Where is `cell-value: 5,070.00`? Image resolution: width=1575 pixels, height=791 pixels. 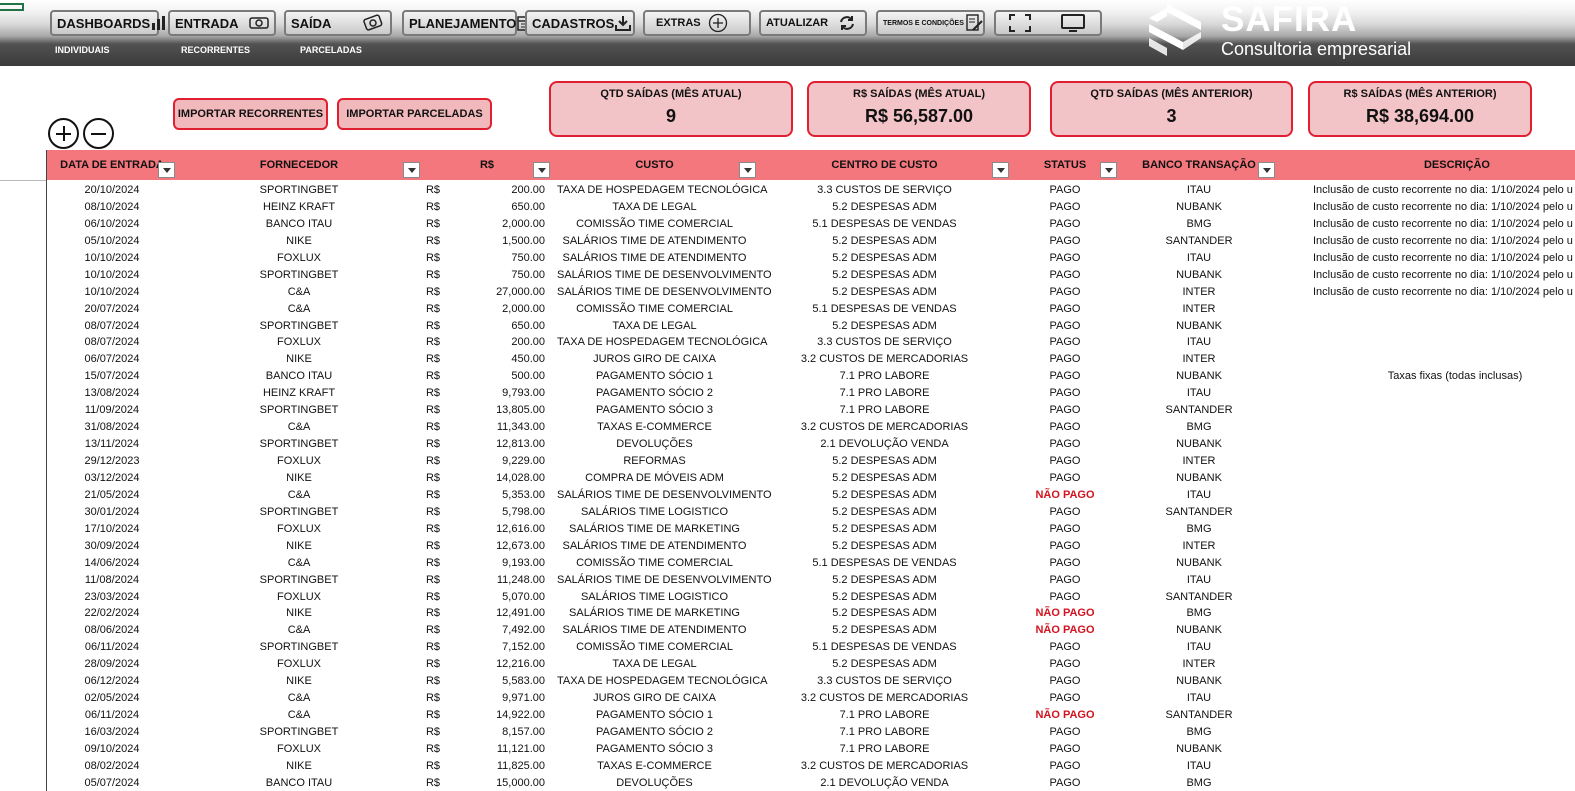 cell-value: 5,070.00 is located at coordinates (496, 597).